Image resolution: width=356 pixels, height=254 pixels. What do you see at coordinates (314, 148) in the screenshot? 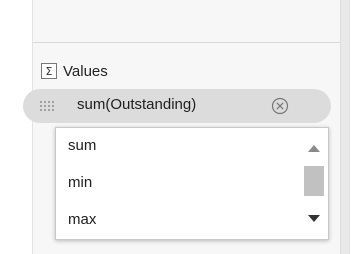
I see `scroll-up-arrow-icon` at bounding box center [314, 148].